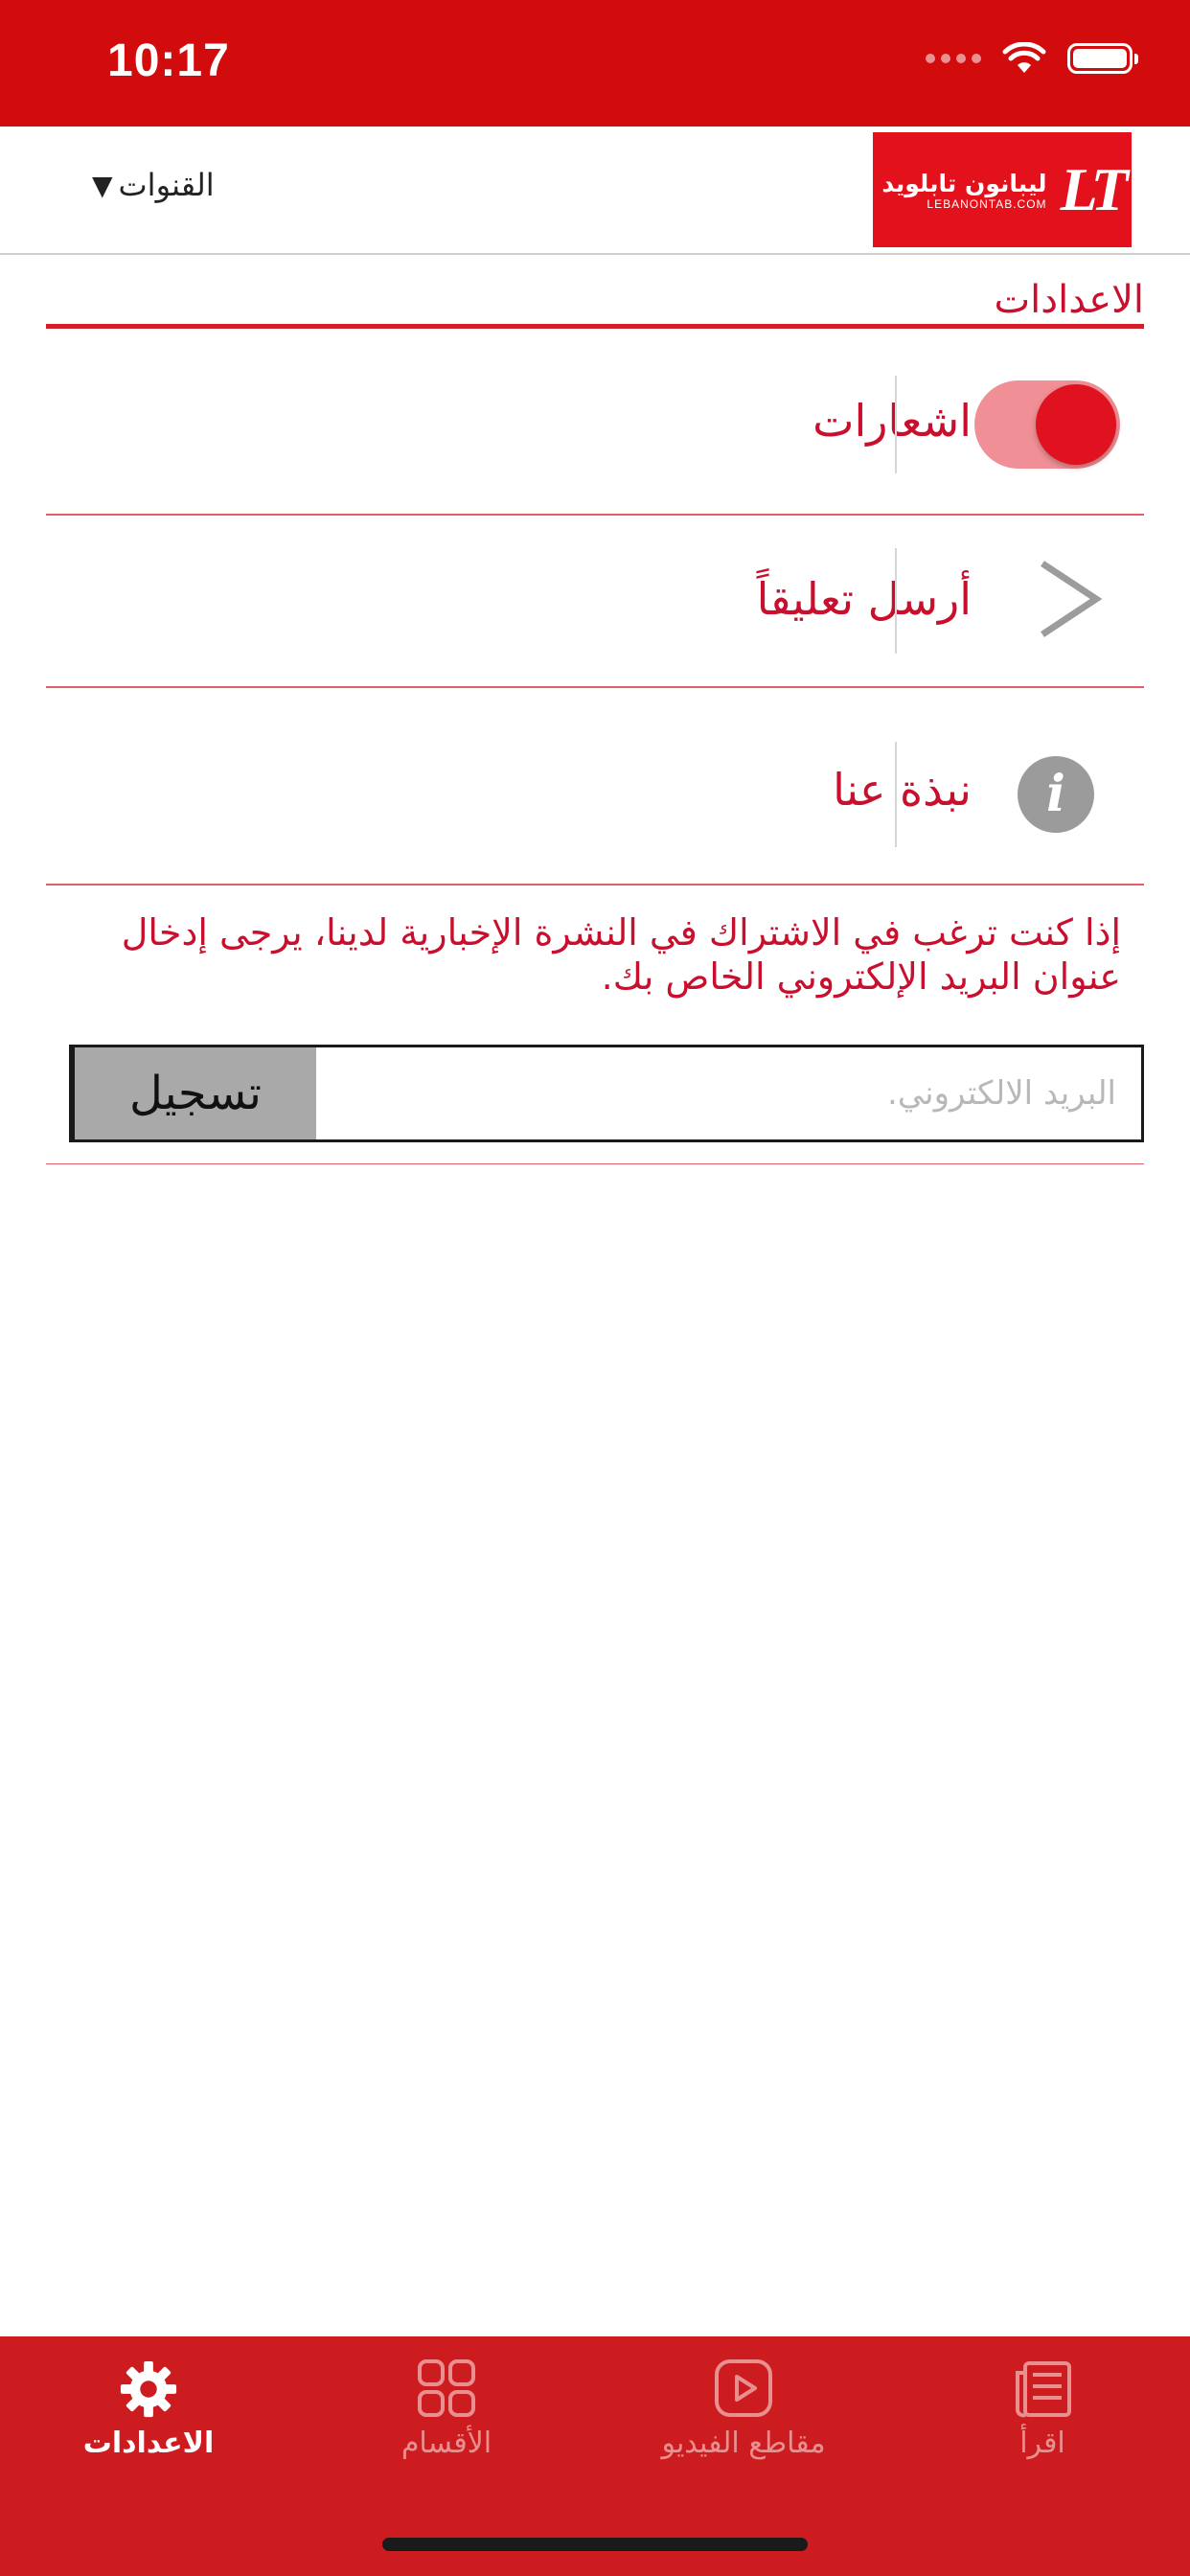 The width and height of the screenshot is (1190, 2576). I want to click on logo-arabic: ليبانون تابلويد, so click(964, 183).